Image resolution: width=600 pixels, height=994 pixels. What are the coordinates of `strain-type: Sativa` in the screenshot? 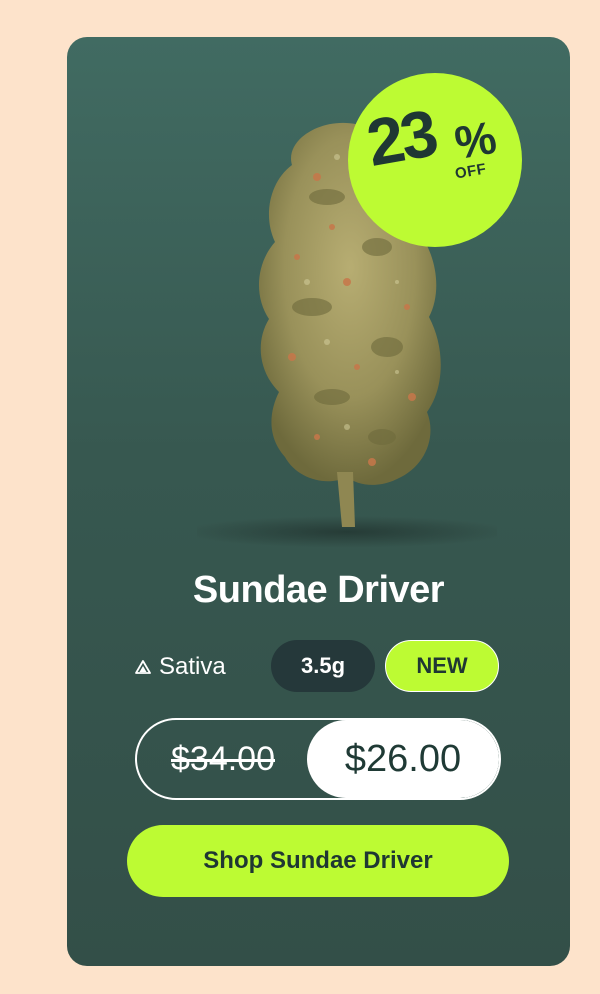 It's located at (180, 667).